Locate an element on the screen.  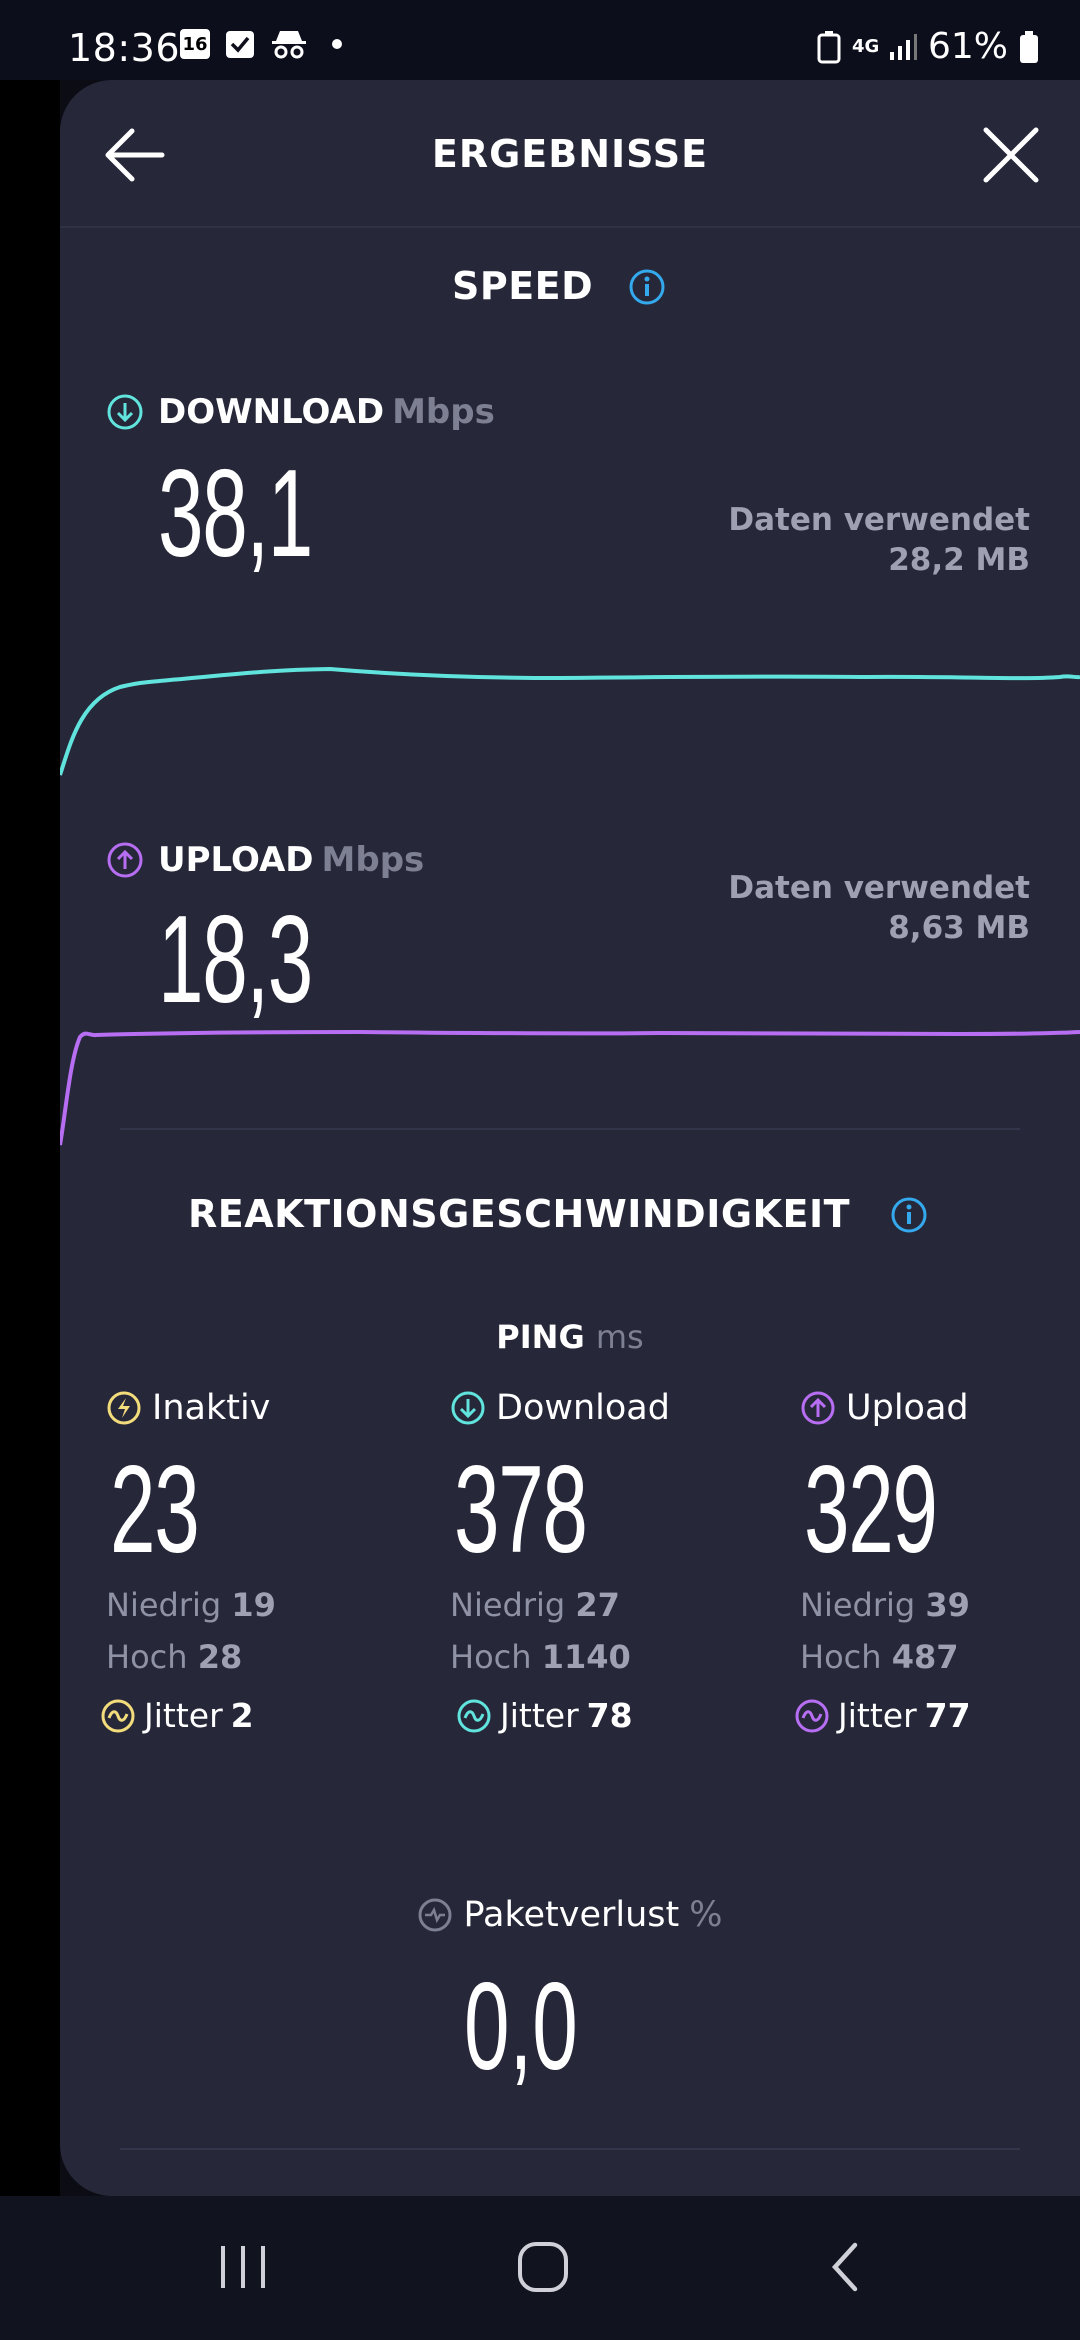
ping-download-high: Hoch 1140 is located at coordinates (600, 1657).